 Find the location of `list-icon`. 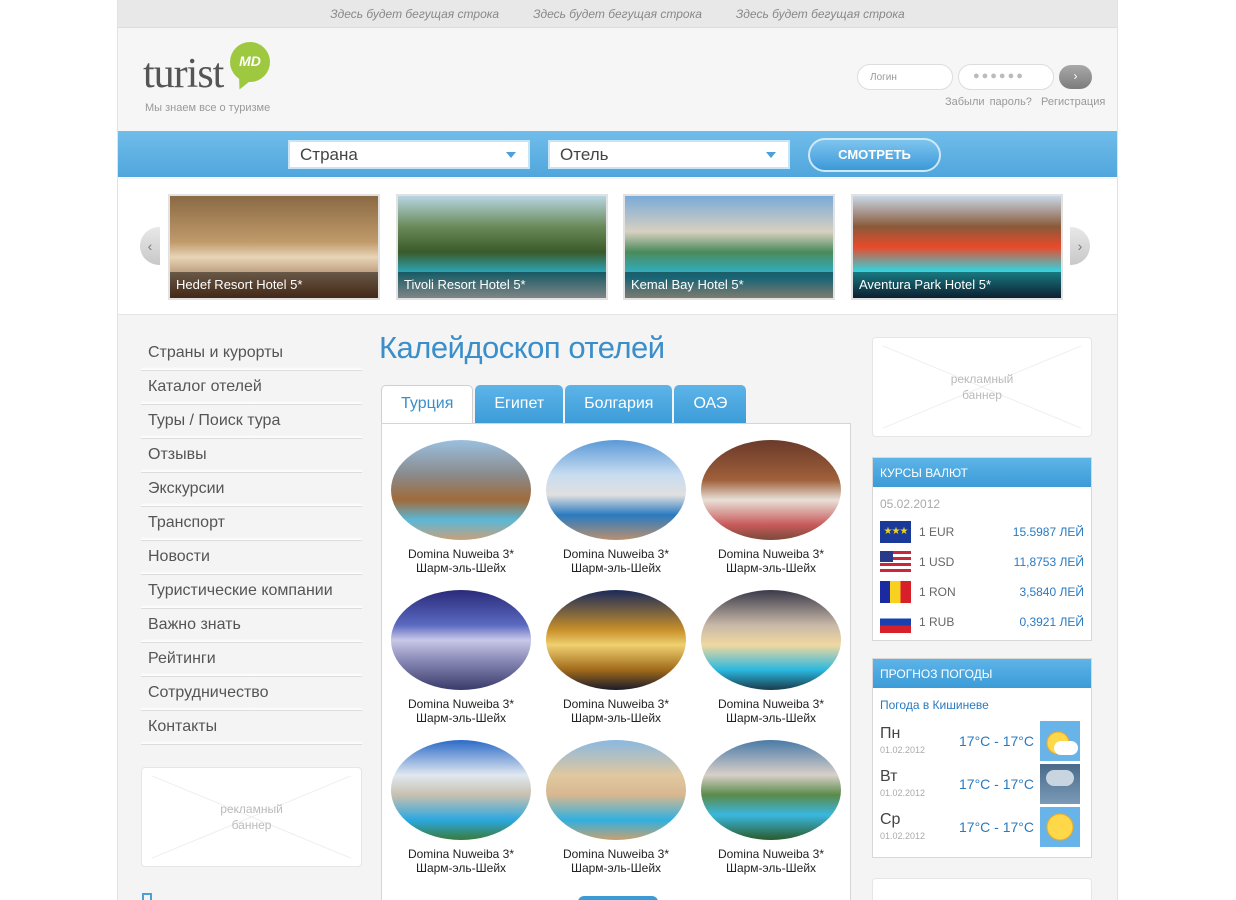

list-icon is located at coordinates (147, 896).